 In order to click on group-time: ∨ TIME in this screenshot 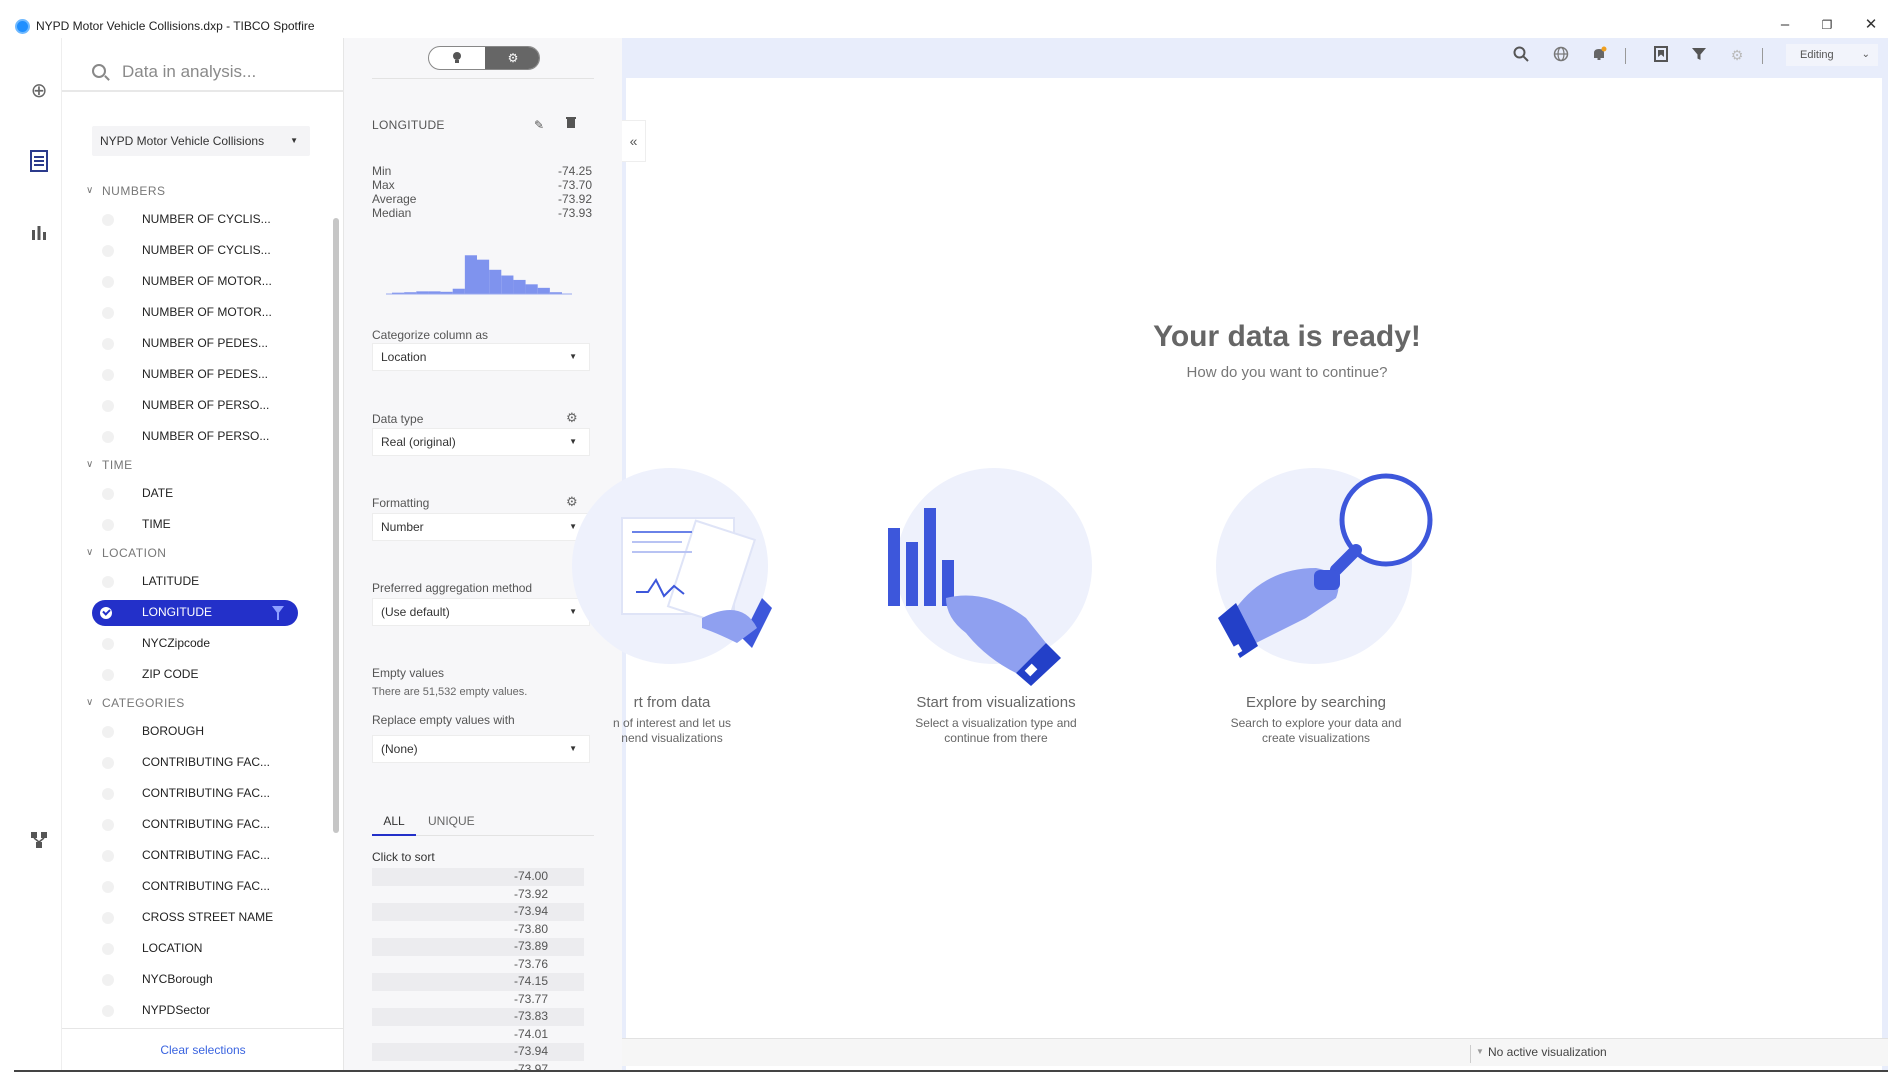, I will do `click(197, 465)`.